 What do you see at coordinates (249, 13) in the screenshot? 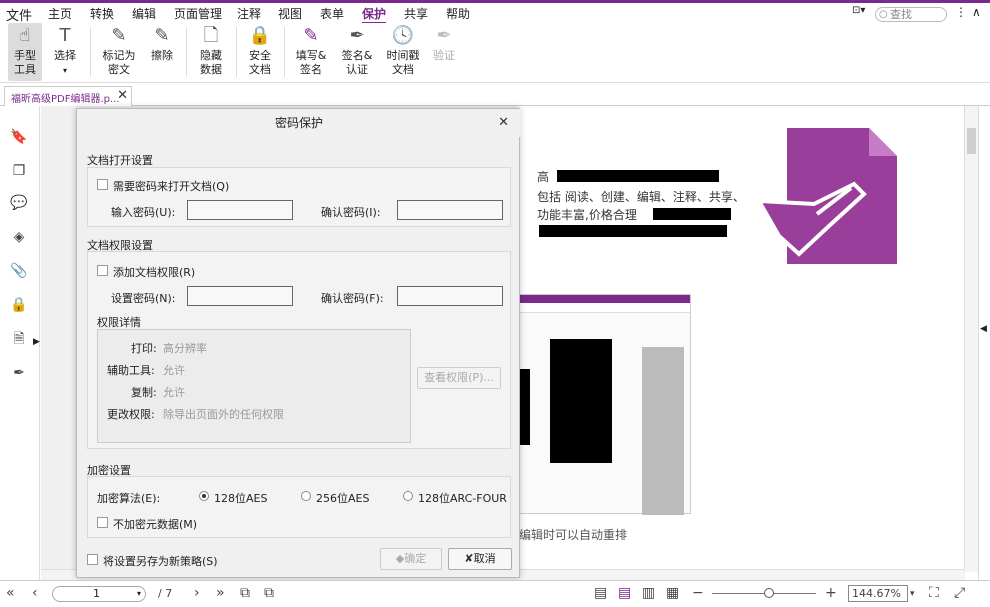
I see `menu-comment: 注释` at bounding box center [249, 13].